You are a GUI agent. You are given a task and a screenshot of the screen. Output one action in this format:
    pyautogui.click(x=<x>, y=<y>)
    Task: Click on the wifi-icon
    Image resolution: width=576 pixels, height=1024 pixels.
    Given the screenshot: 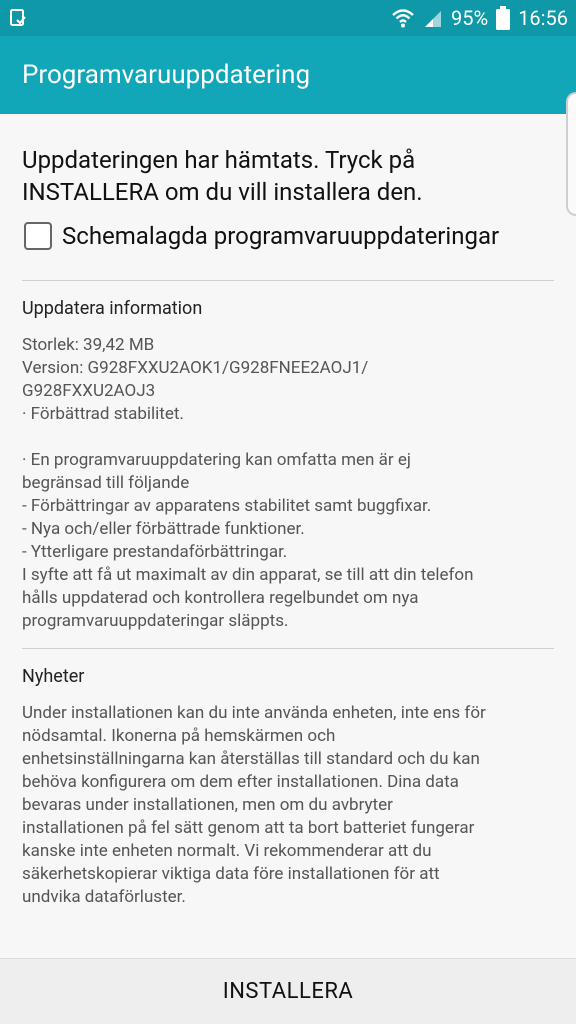 What is the action you would take?
    pyautogui.click(x=403, y=18)
    